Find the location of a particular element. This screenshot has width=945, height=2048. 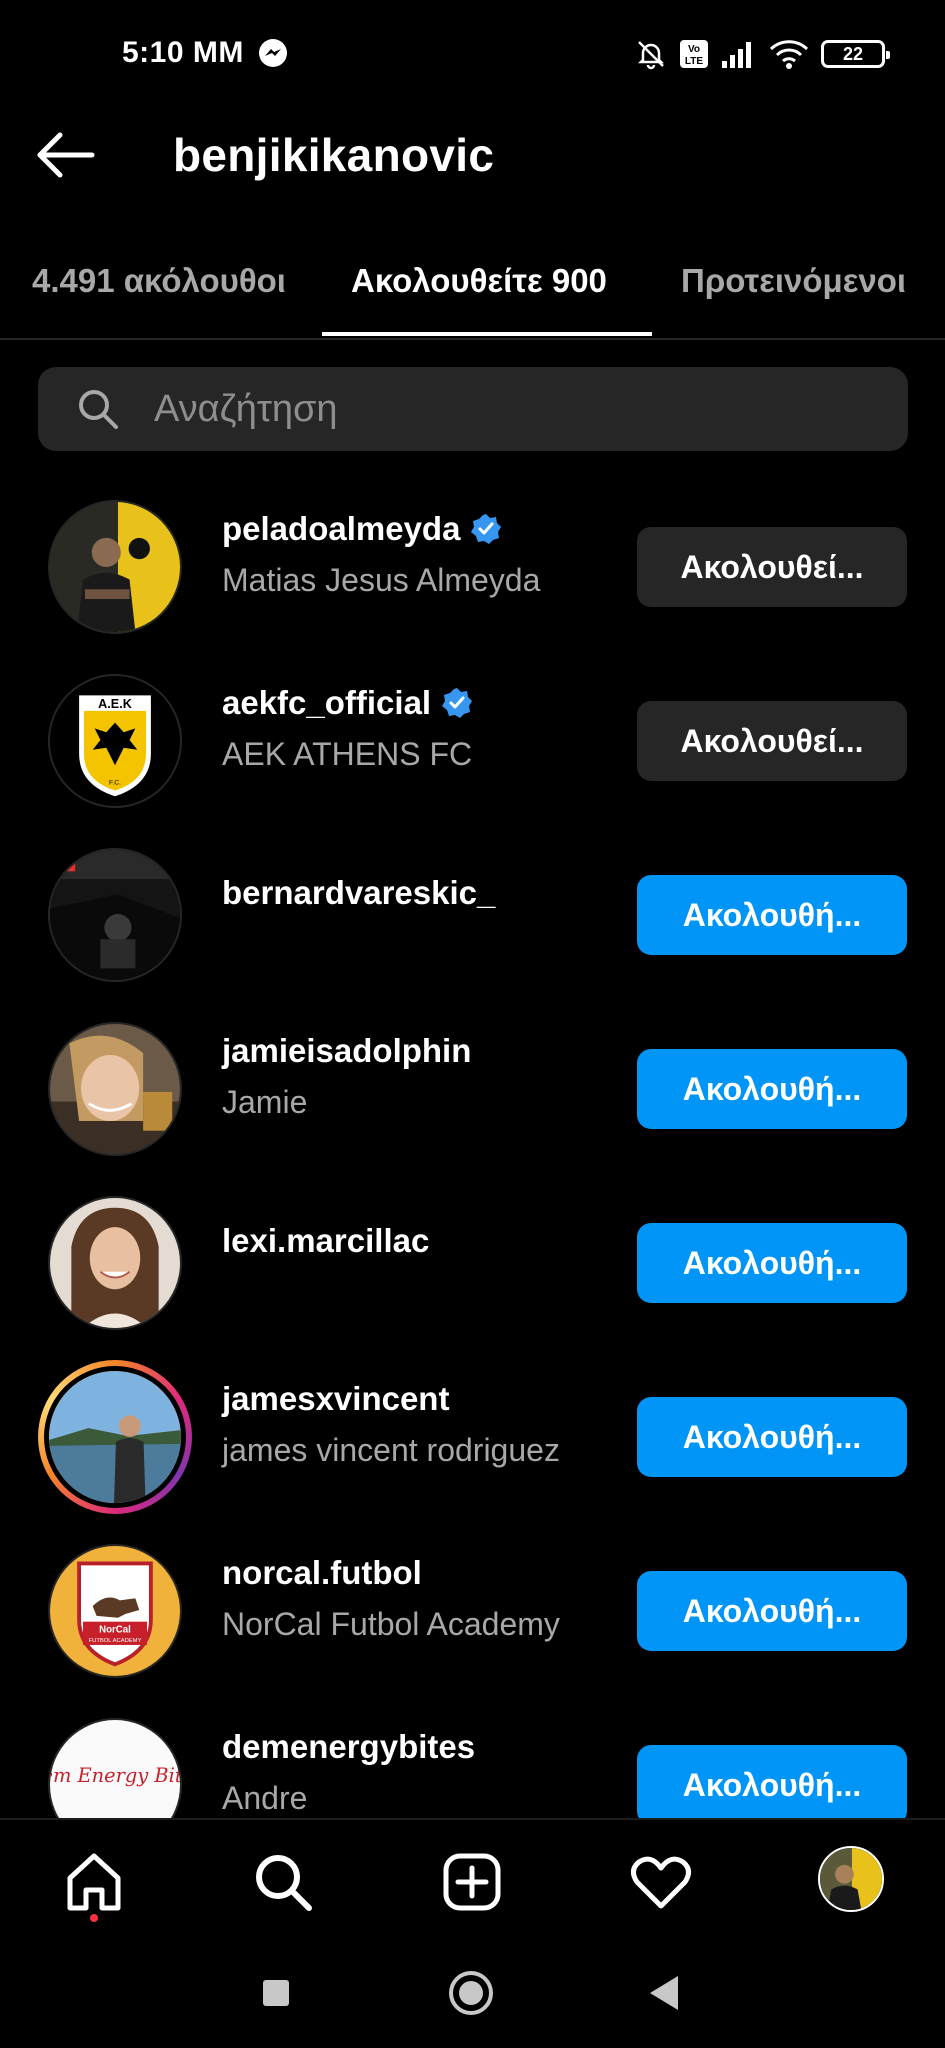

norcal-crest-subtext: FUTBOL ACADEMY is located at coordinates (115, 1641).